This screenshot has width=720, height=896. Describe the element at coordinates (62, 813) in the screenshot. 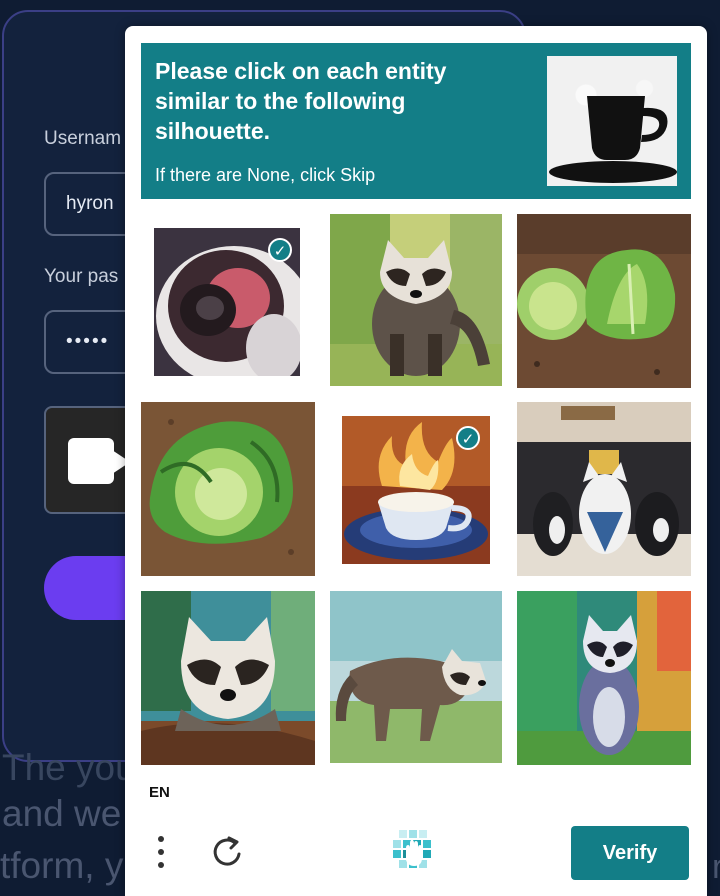

I see `bg-paragraph-line-2: and we` at that location.